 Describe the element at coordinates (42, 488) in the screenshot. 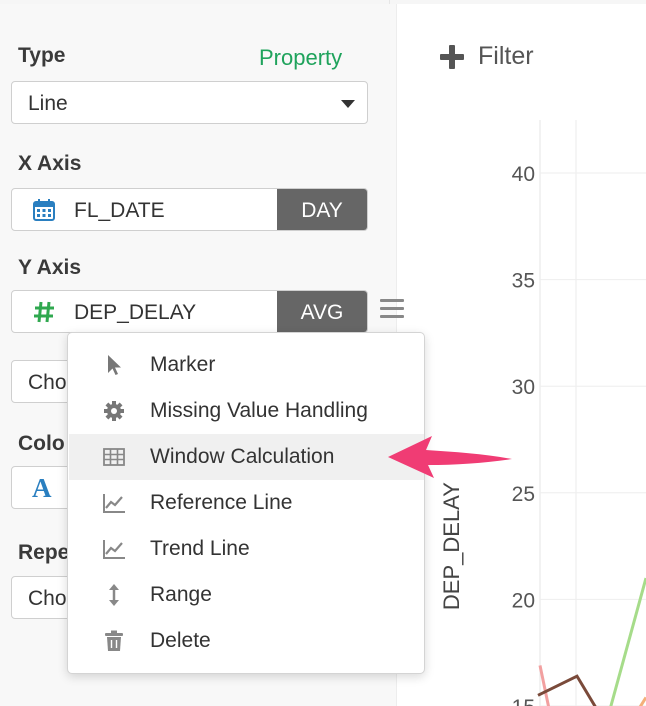

I see `text-type-icon: A` at that location.